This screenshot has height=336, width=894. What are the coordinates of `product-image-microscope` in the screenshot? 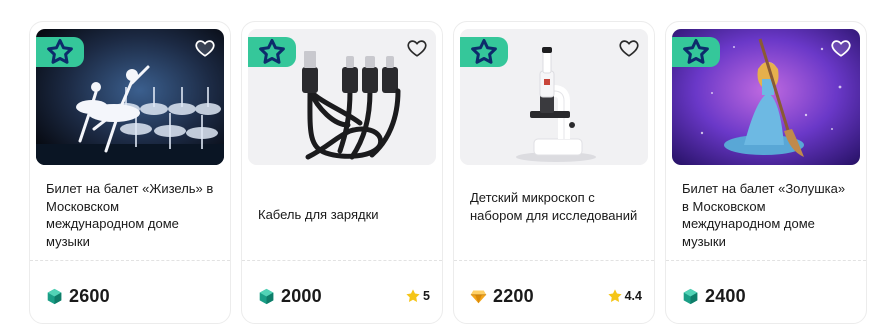 It's located at (554, 97).